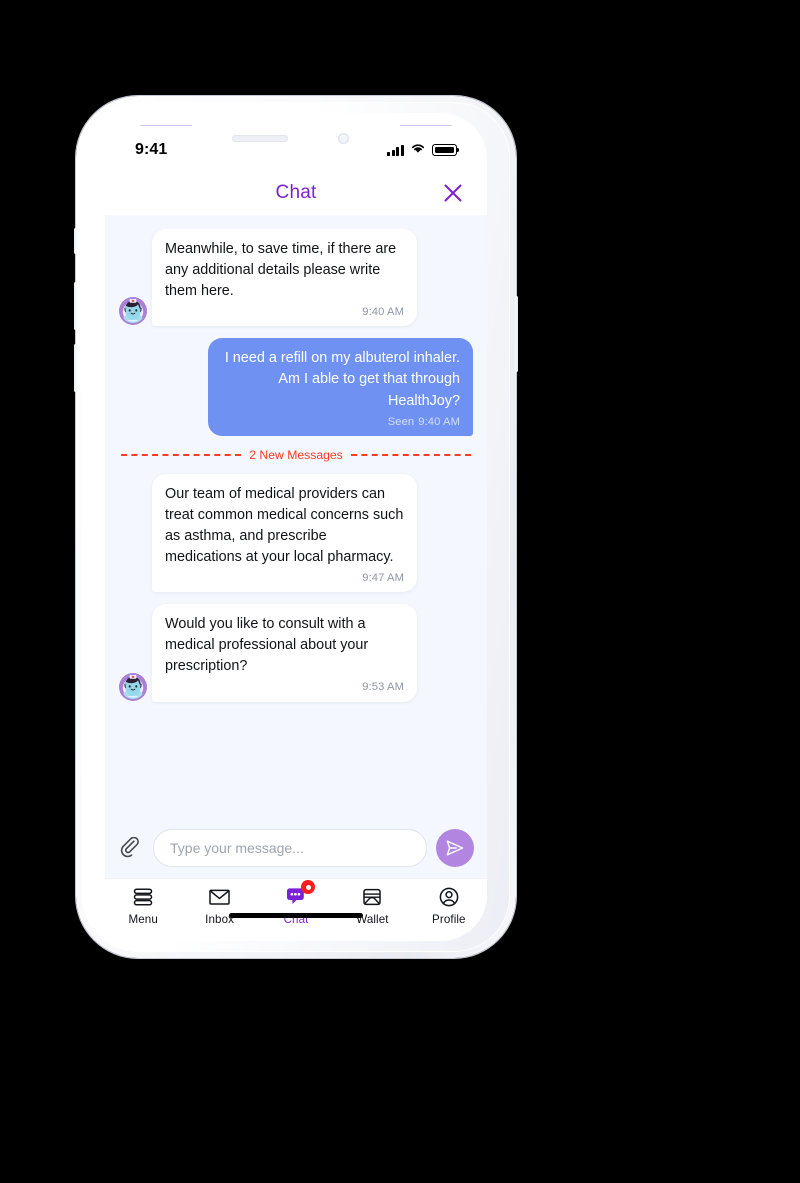 The width and height of the screenshot is (800, 1183). Describe the element at coordinates (296, 150) in the screenshot. I see `status-bar: 9:41` at that location.